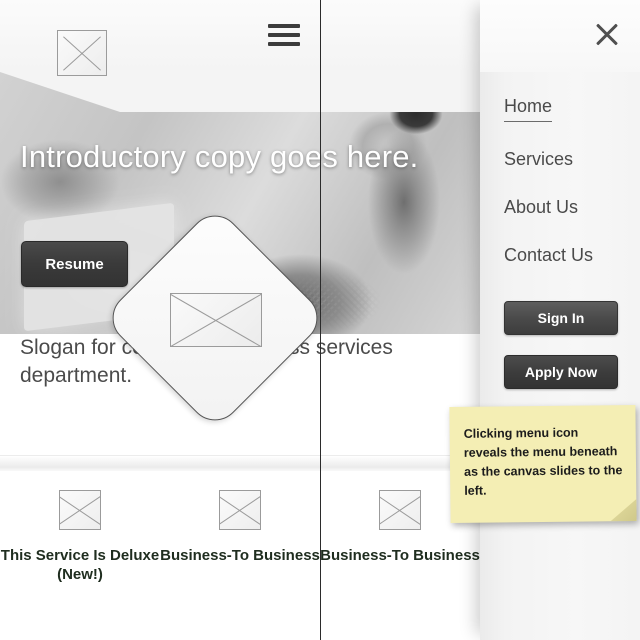  I want to click on menu-item-home: Home, so click(528, 109).